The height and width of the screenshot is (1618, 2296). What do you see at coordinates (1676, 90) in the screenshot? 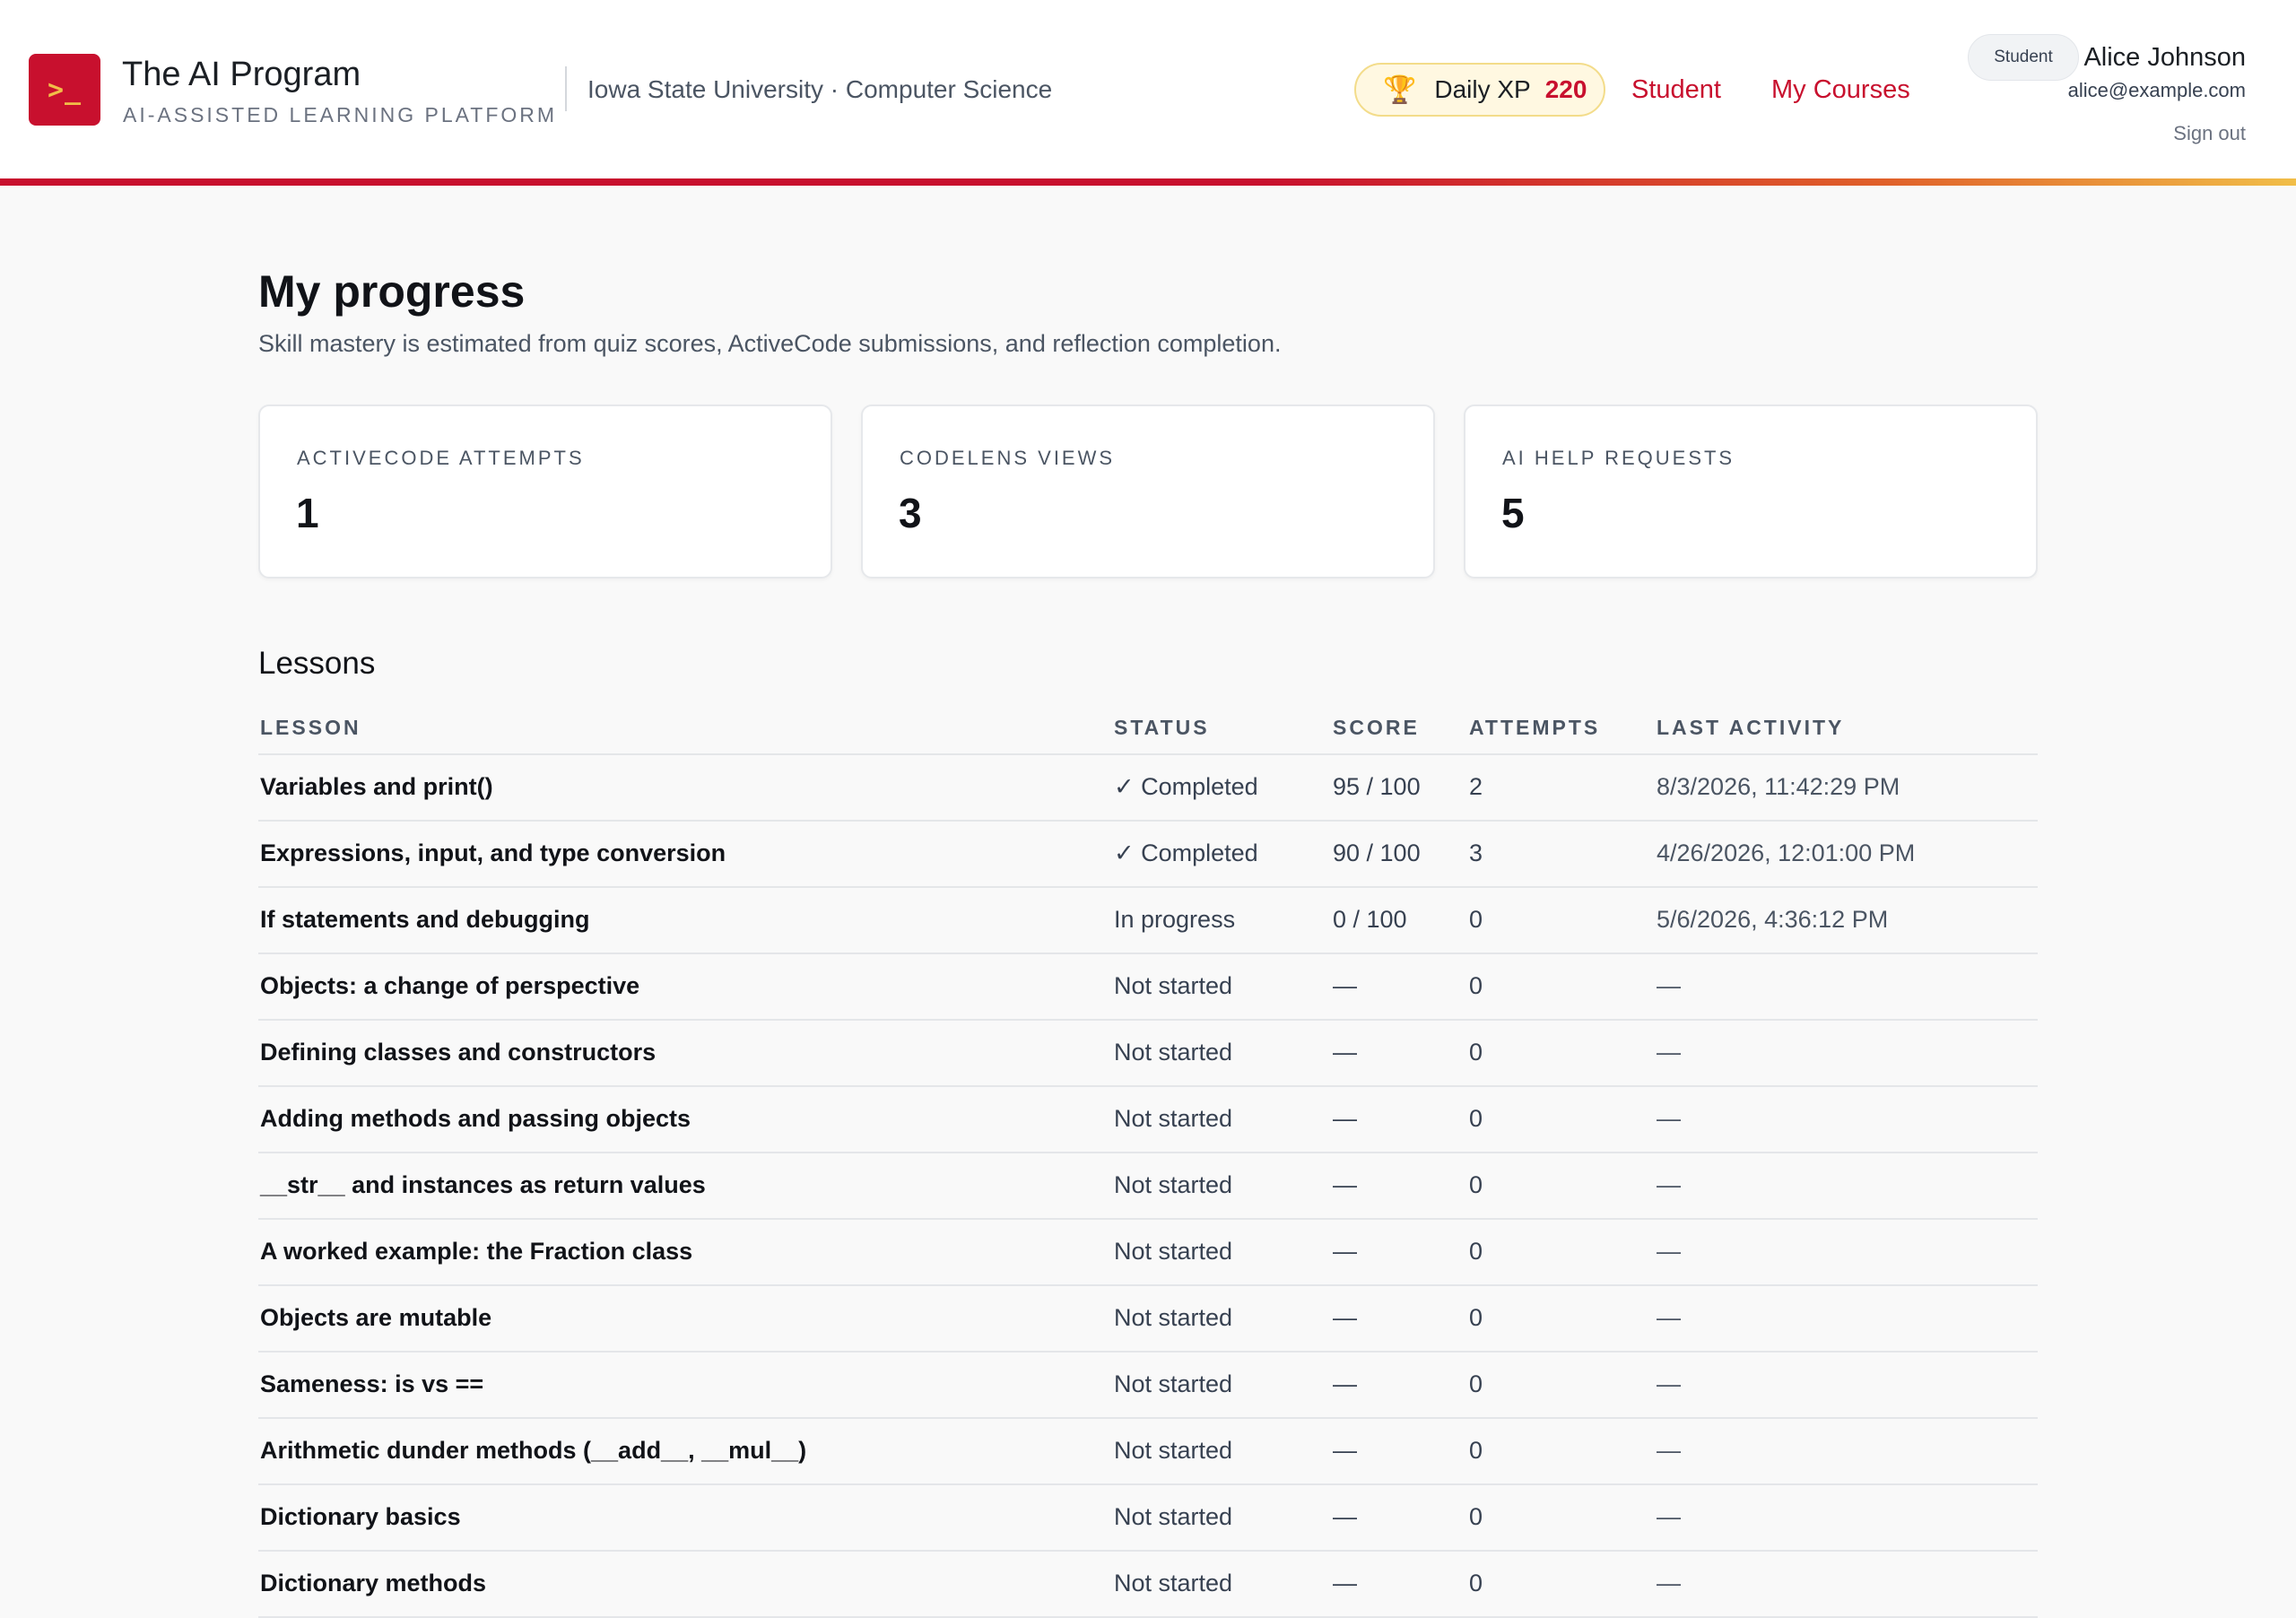
I see `nav-student-link: Student` at bounding box center [1676, 90].